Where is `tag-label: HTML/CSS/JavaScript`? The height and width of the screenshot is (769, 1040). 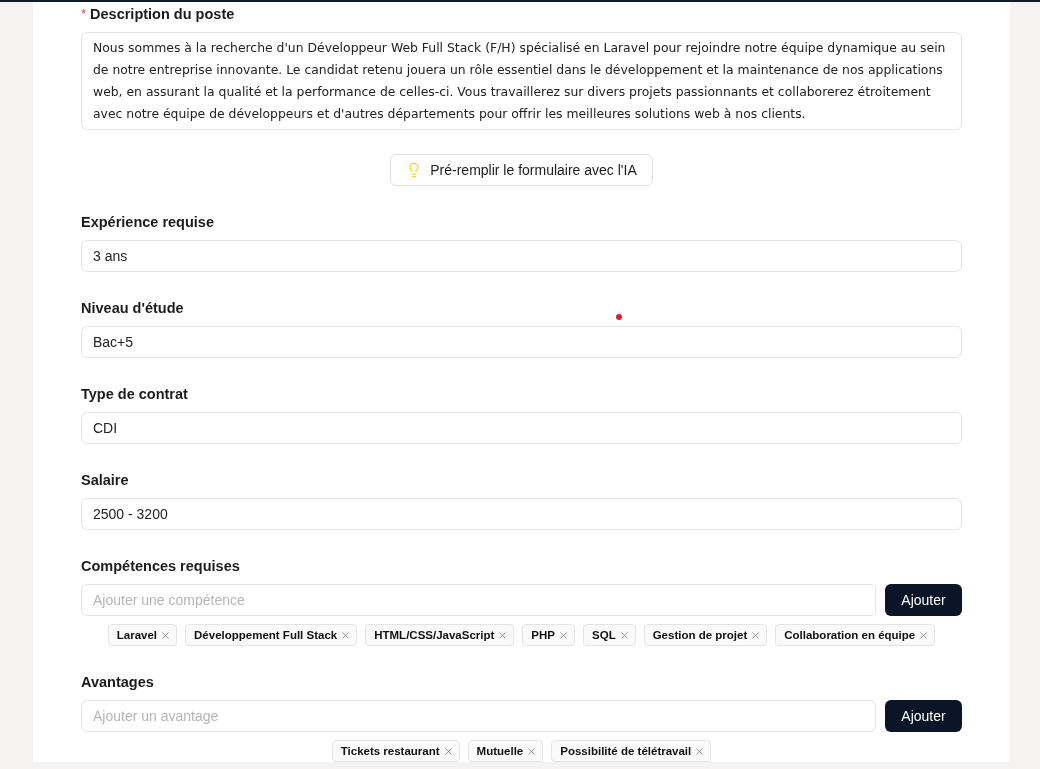
tag-label: HTML/CSS/JavaScript is located at coordinates (434, 635).